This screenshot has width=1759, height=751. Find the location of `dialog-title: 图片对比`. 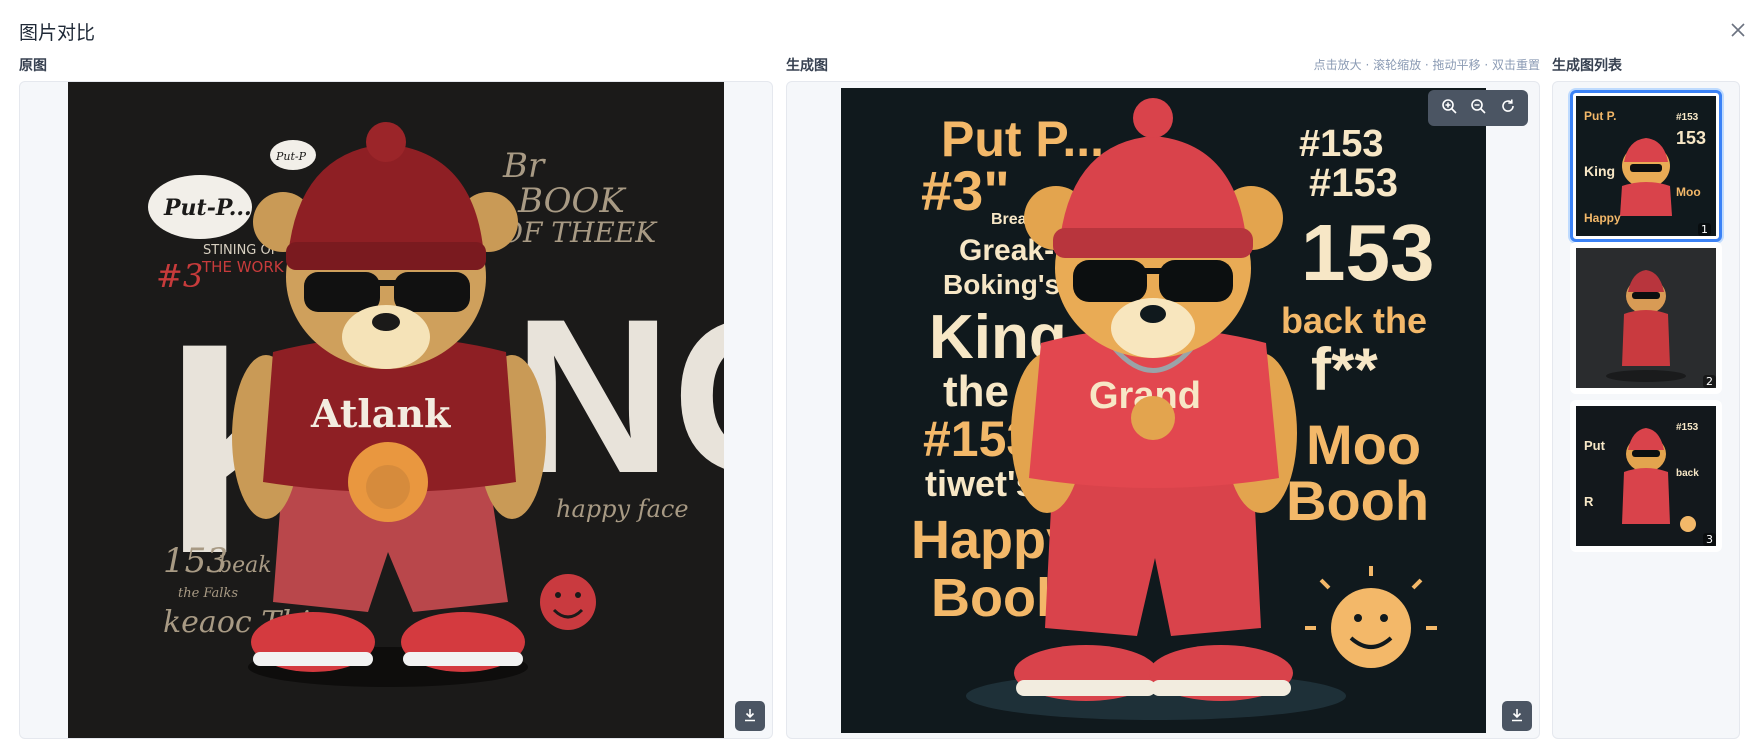

dialog-title: 图片对比 is located at coordinates (57, 33).